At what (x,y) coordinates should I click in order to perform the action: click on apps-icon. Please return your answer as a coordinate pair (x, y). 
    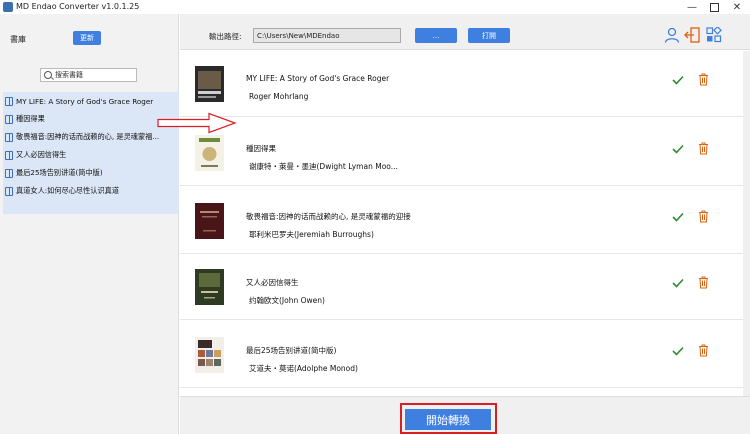
    Looking at the image, I should click on (714, 35).